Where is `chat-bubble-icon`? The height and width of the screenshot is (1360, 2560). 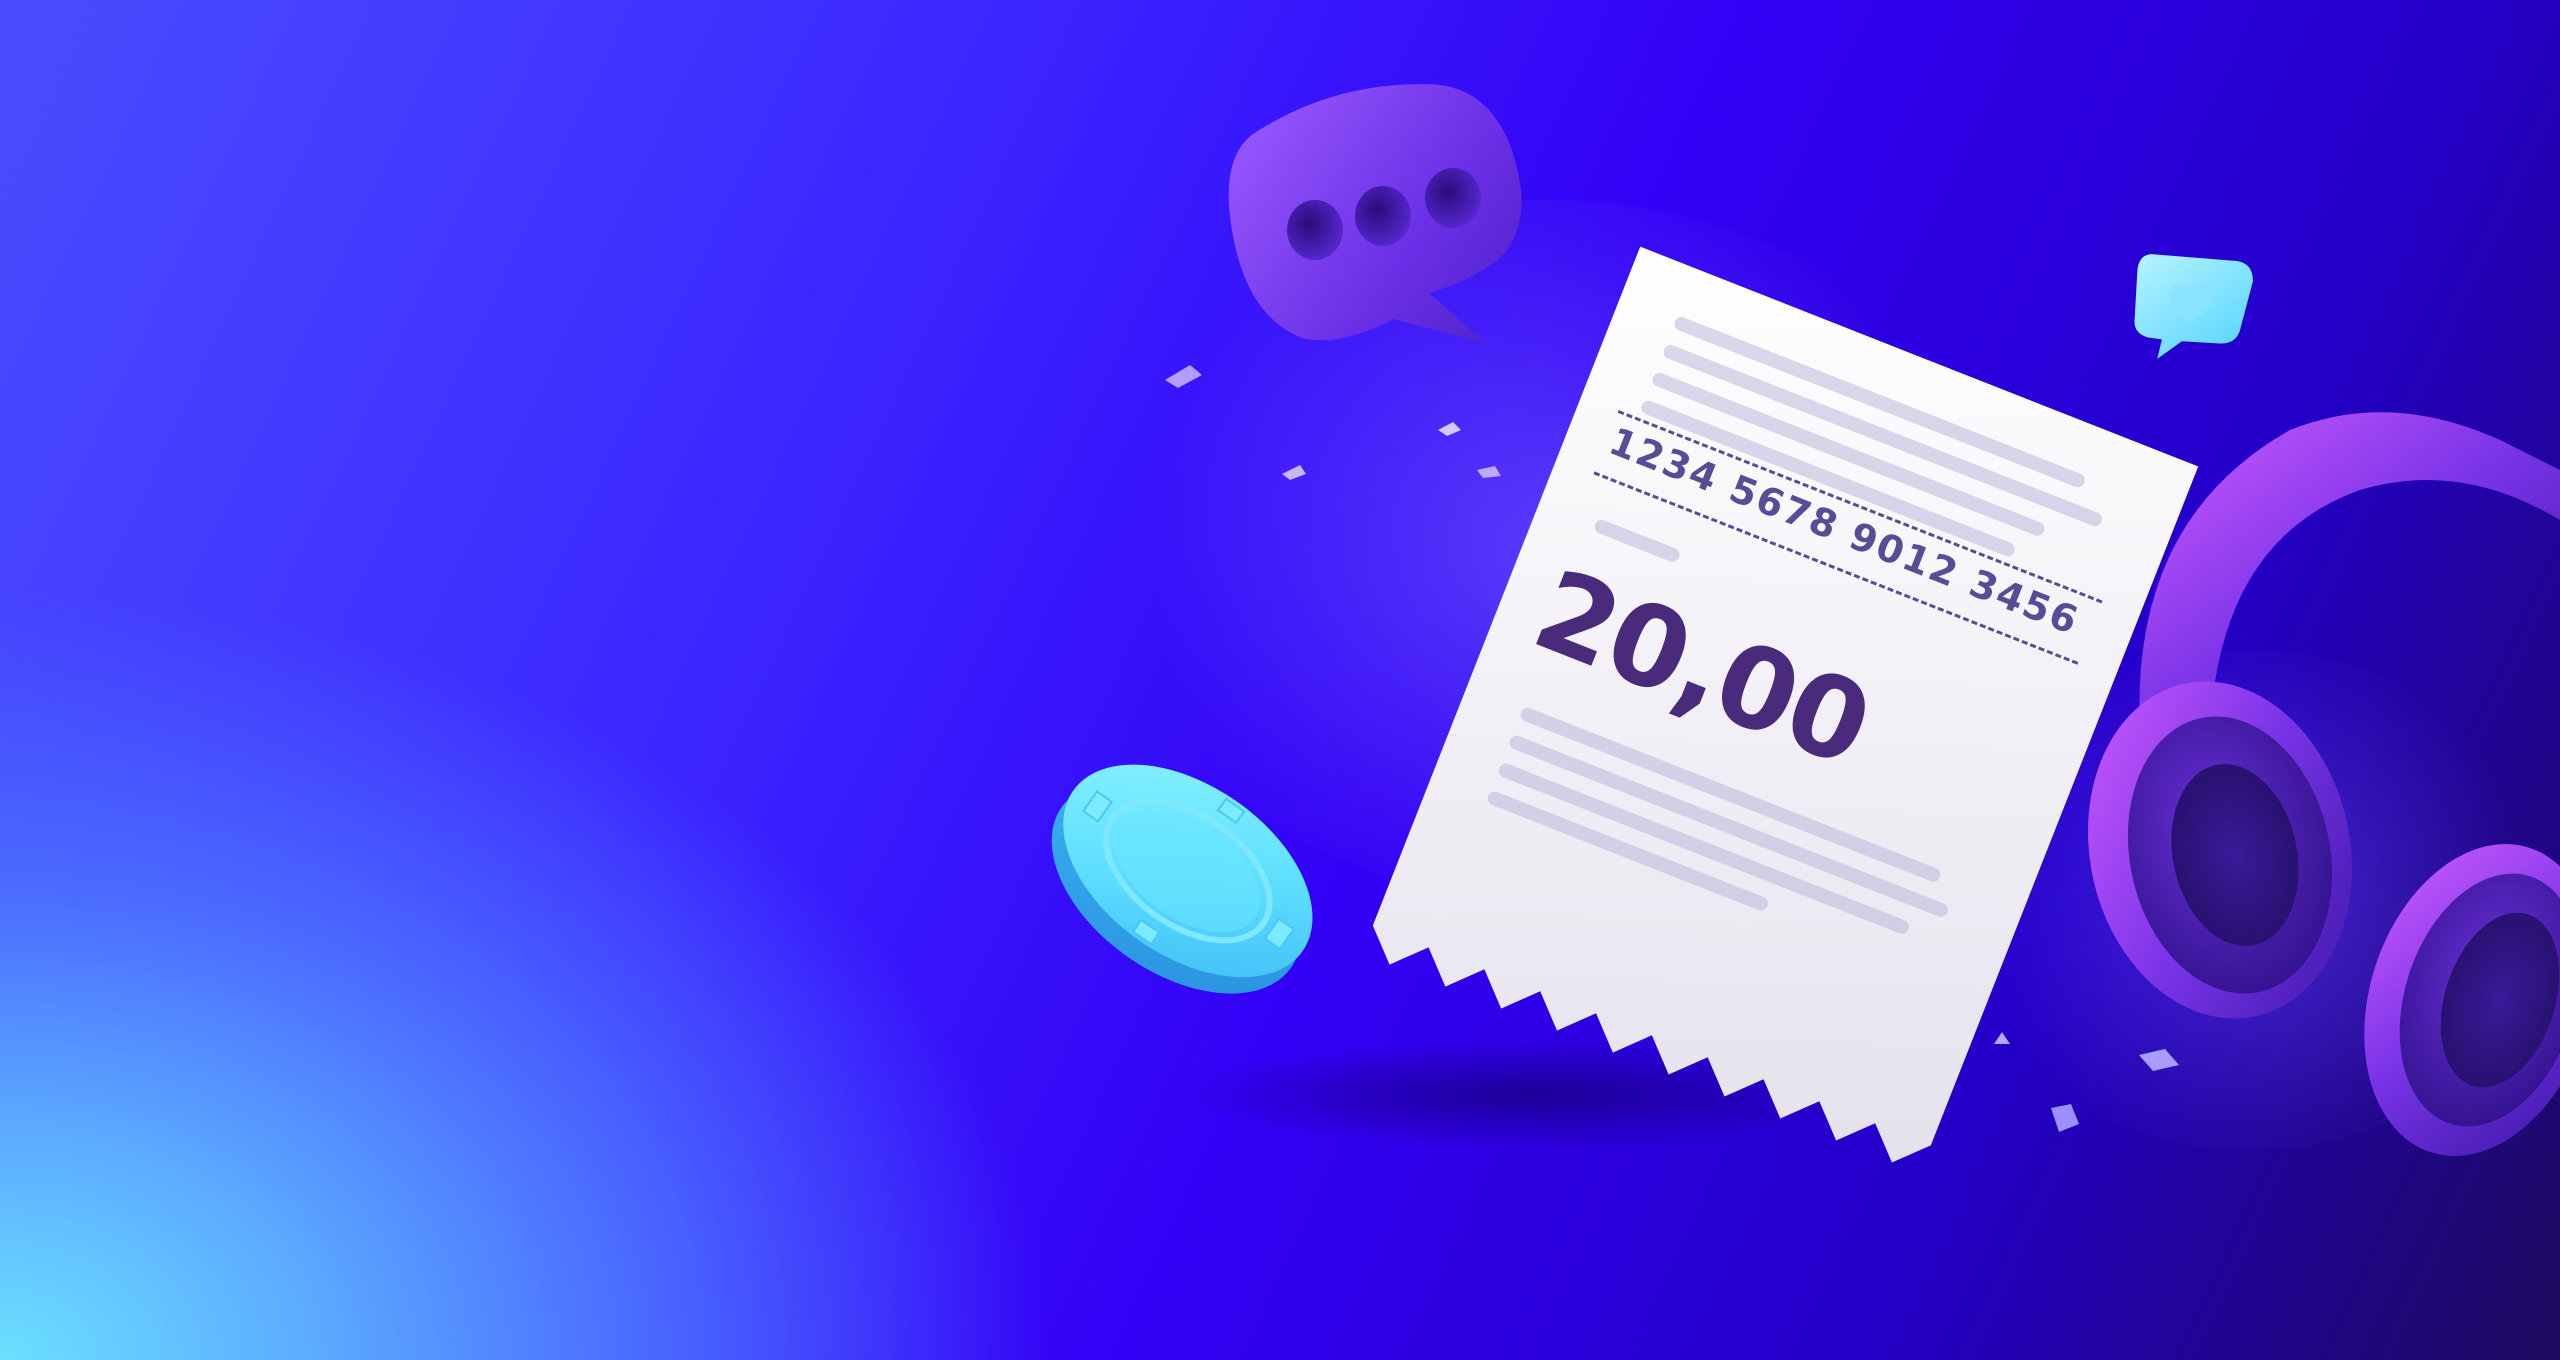
chat-bubble-icon is located at coordinates (1380, 230).